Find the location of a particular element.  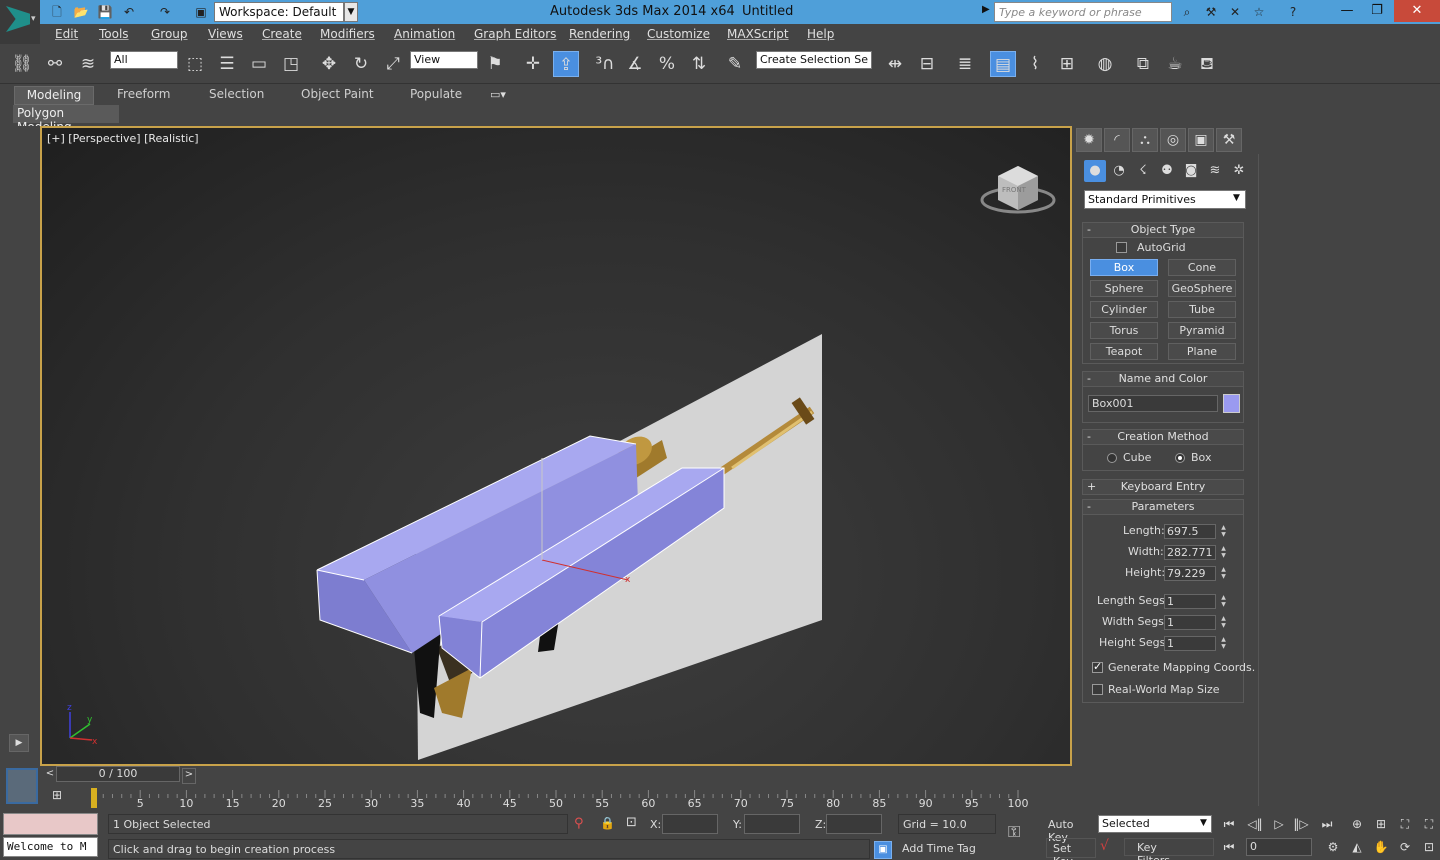

autogrid-checkbox is located at coordinates (1121, 247).